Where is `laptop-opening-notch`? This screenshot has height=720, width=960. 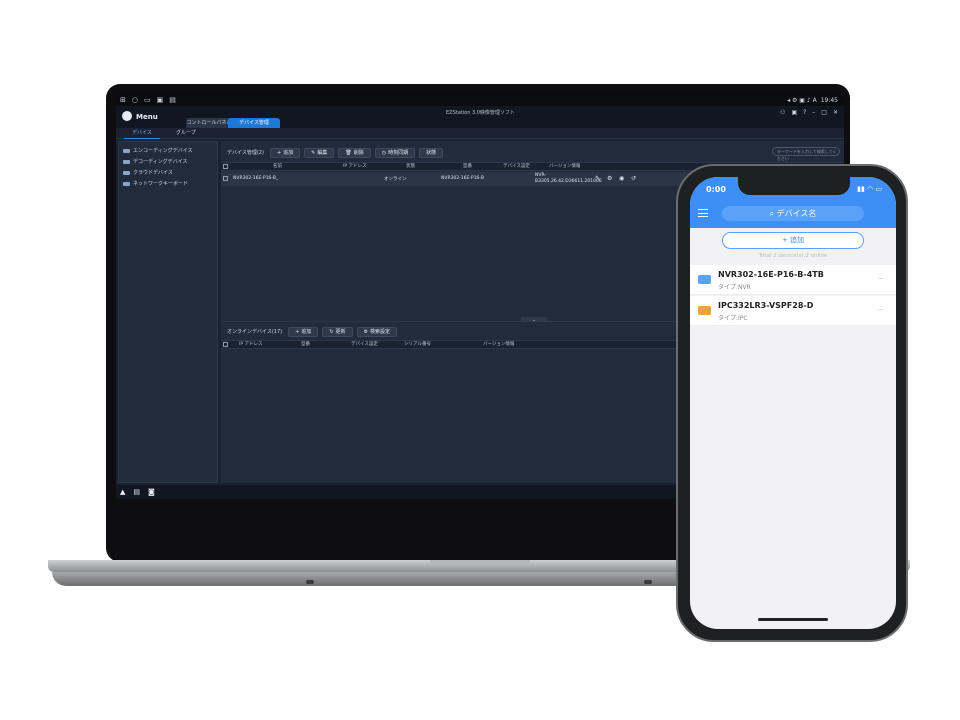 laptop-opening-notch is located at coordinates (480, 562).